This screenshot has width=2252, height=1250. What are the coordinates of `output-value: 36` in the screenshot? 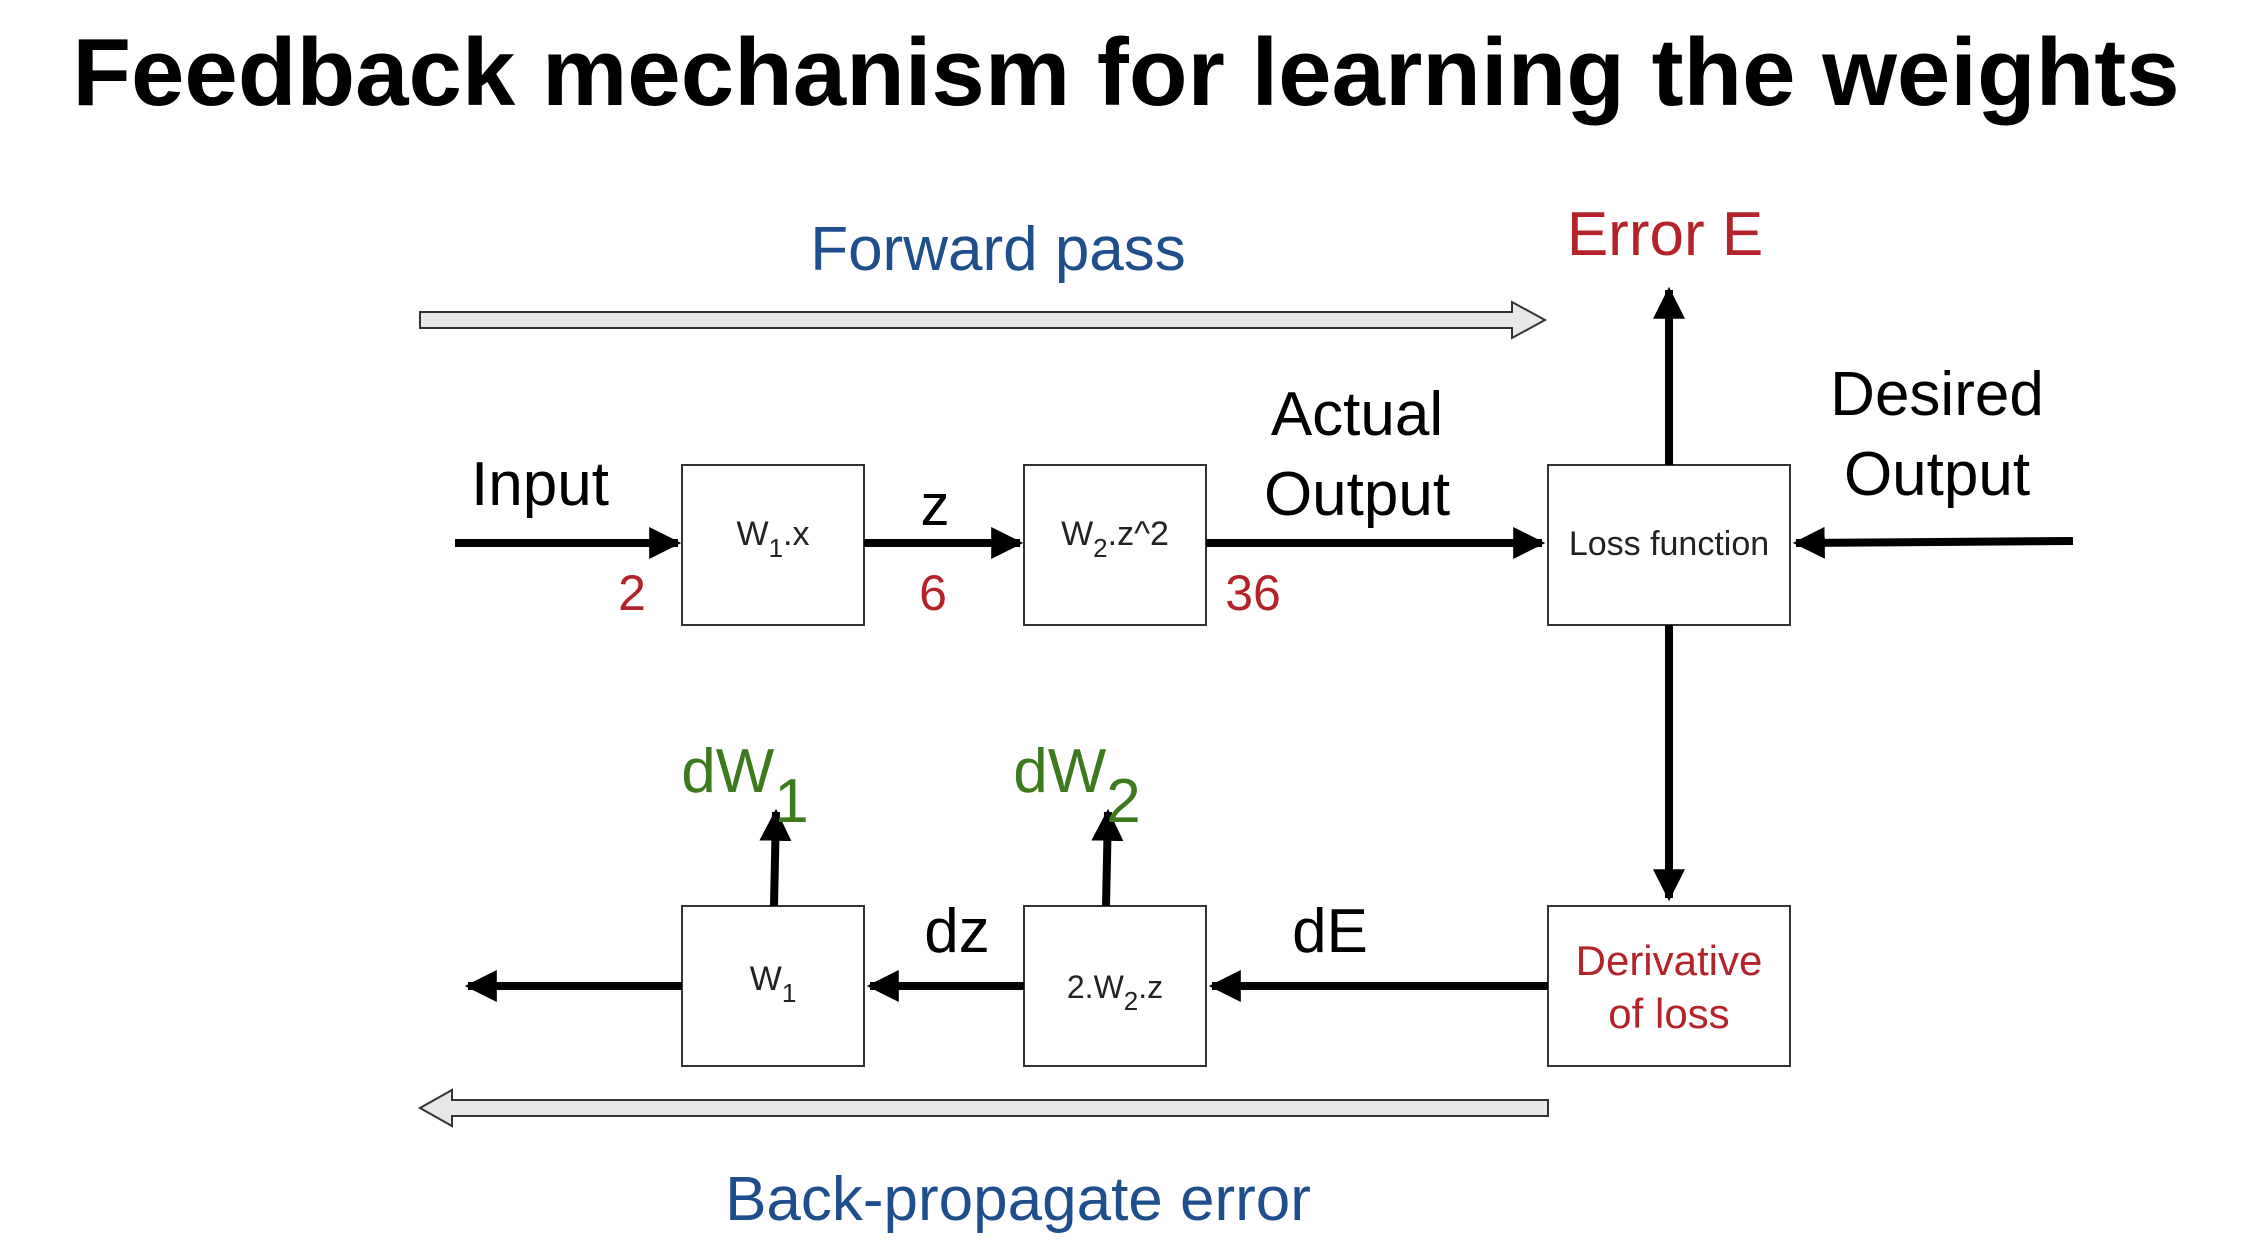 It's located at (1253, 593).